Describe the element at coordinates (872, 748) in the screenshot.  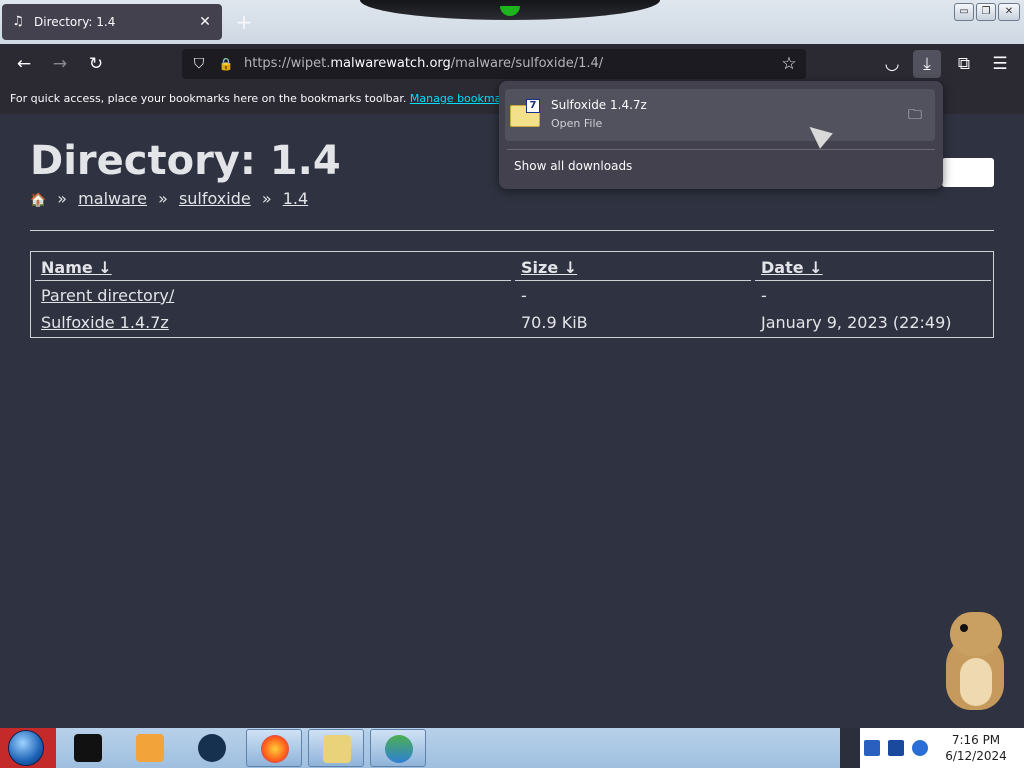
I see `shield-tray-icon` at that location.